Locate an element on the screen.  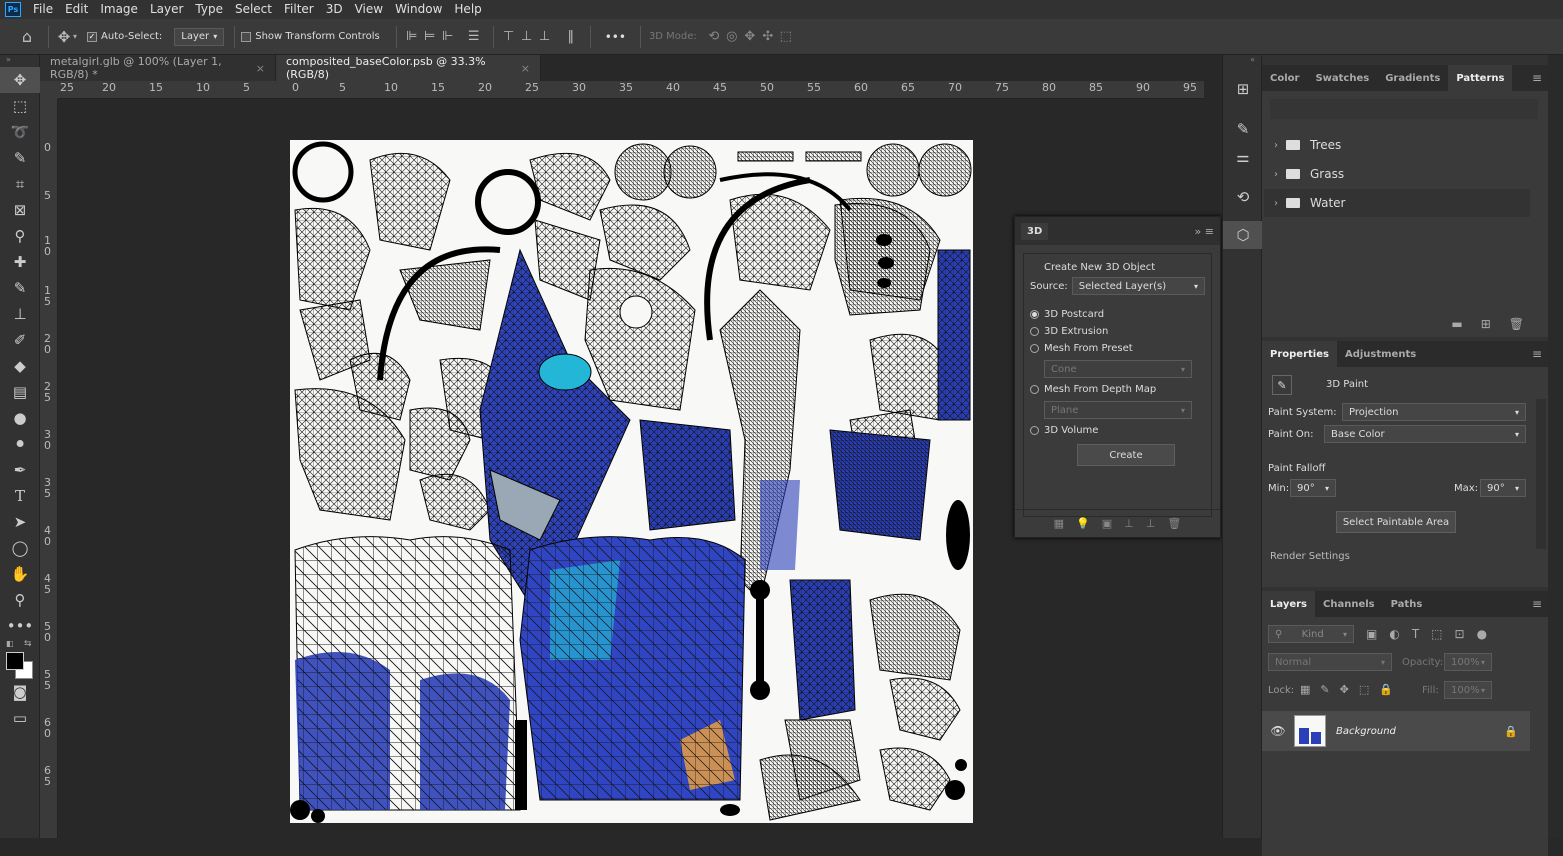
eyedropper-tool-icon: ⚲ is located at coordinates (20, 236).